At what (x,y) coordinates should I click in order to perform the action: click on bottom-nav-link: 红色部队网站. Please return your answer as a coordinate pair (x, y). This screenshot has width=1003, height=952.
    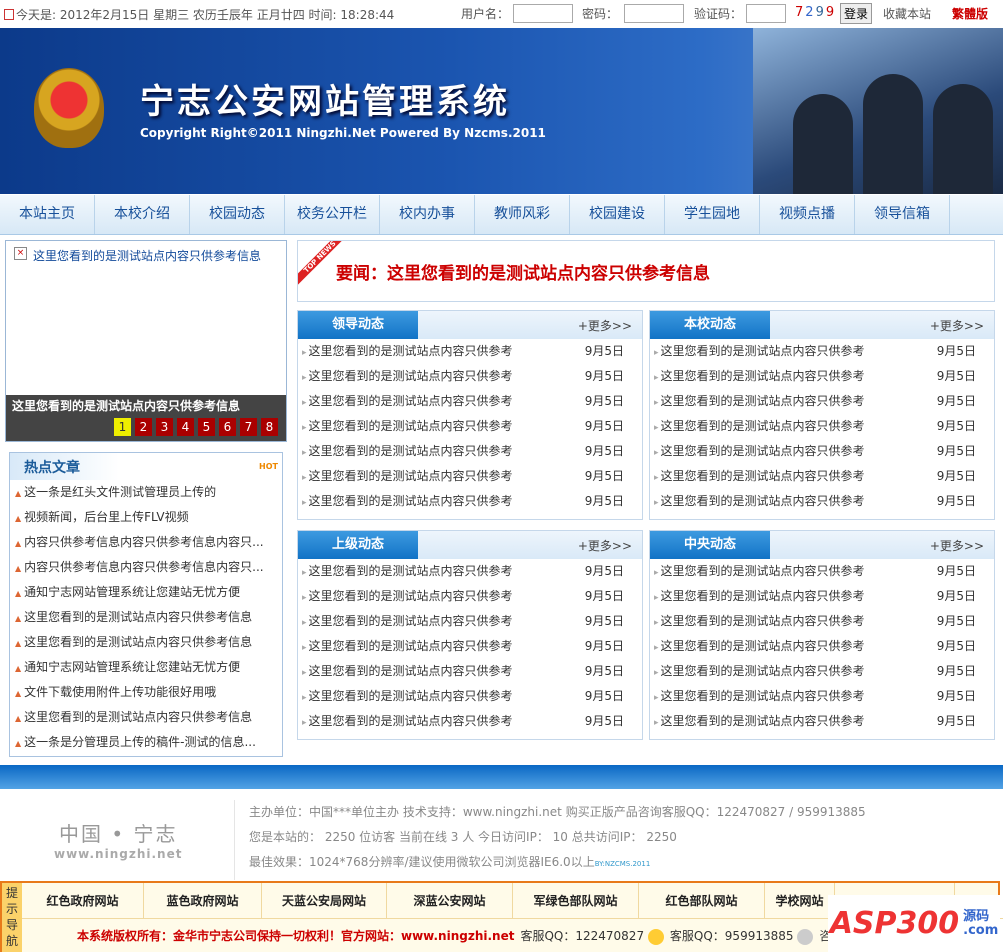
    Looking at the image, I should click on (702, 901).